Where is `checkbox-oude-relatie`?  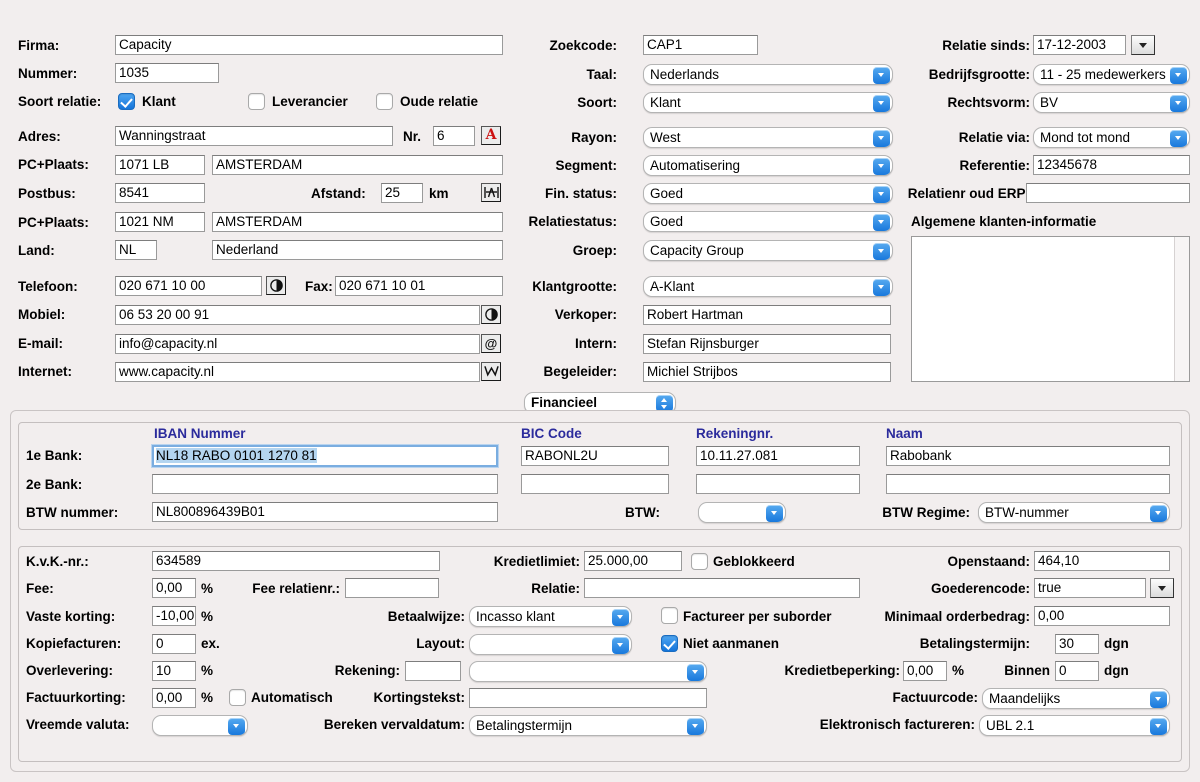
checkbox-oude-relatie is located at coordinates (384, 101).